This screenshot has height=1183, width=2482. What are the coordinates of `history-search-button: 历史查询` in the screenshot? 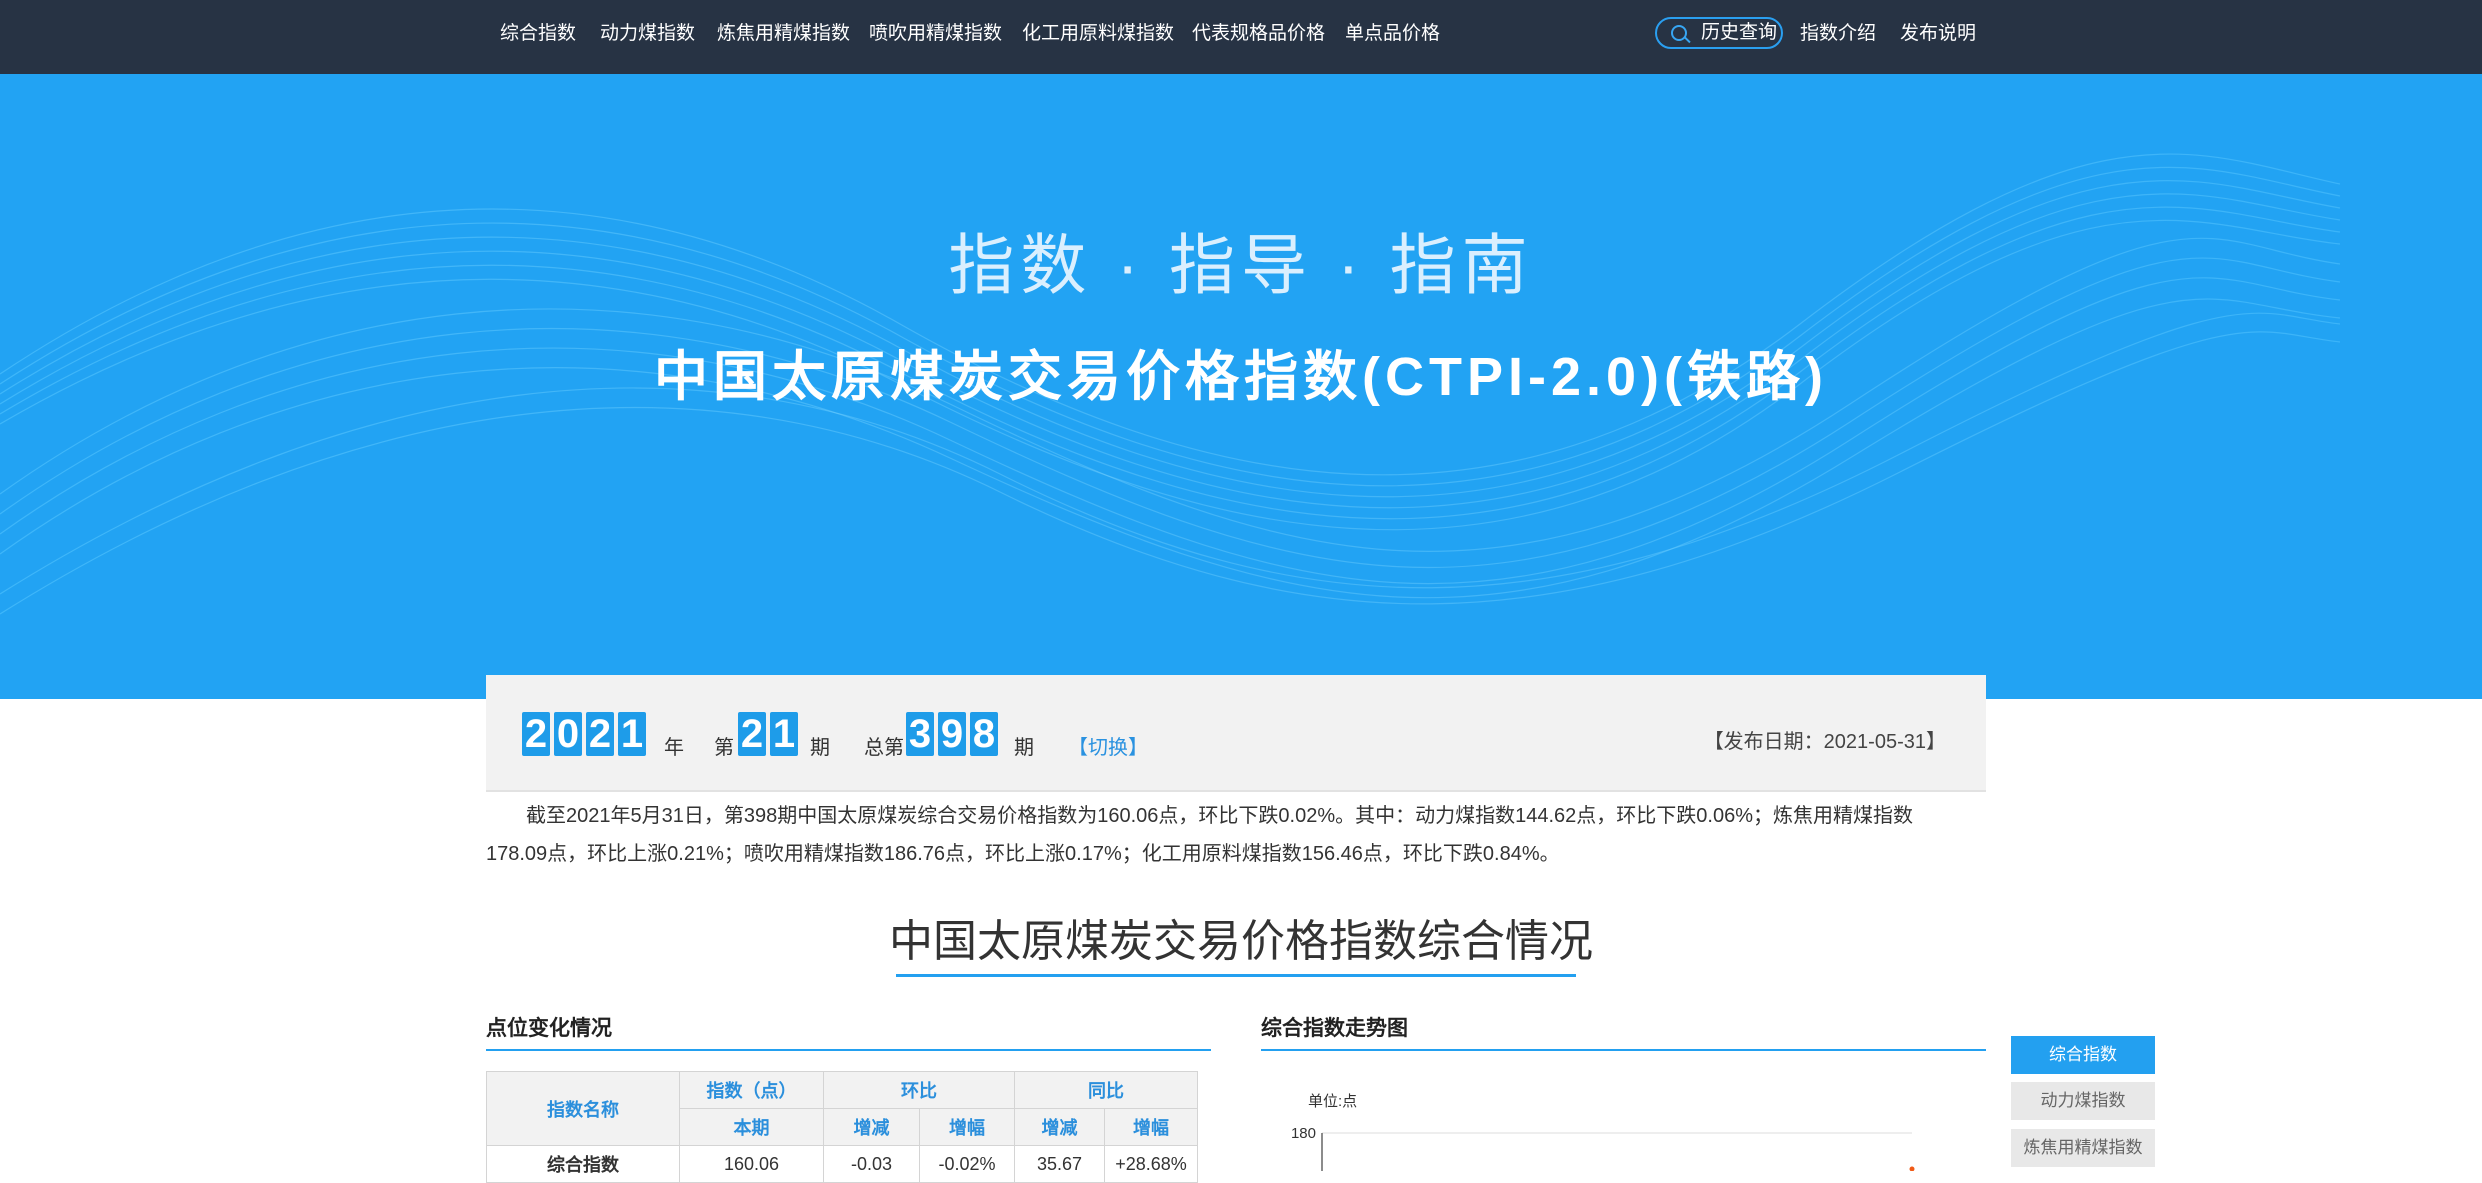 It's located at (1719, 33).